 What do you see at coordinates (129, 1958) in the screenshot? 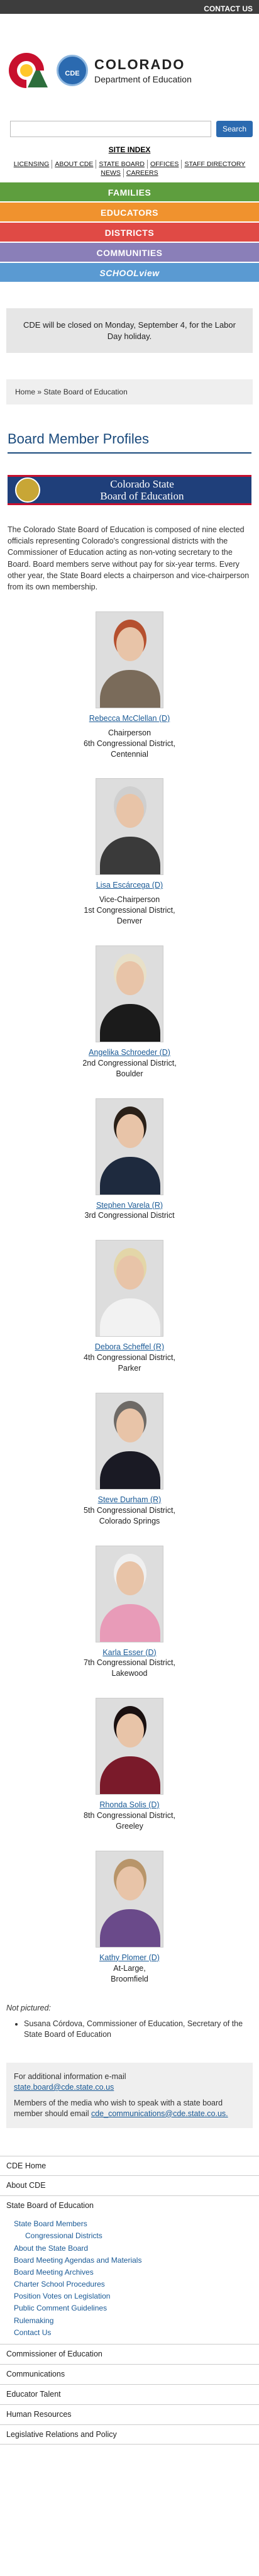
I see `member-name-link: Kathy Plomer (D)` at bounding box center [129, 1958].